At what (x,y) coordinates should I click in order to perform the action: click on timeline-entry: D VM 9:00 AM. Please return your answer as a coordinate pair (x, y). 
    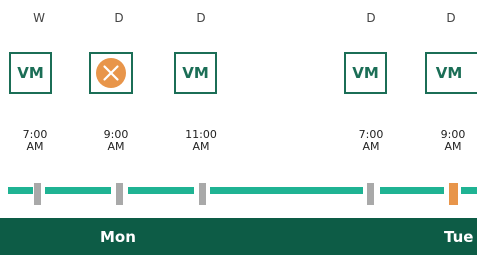
    Looking at the image, I should click on (449, 87).